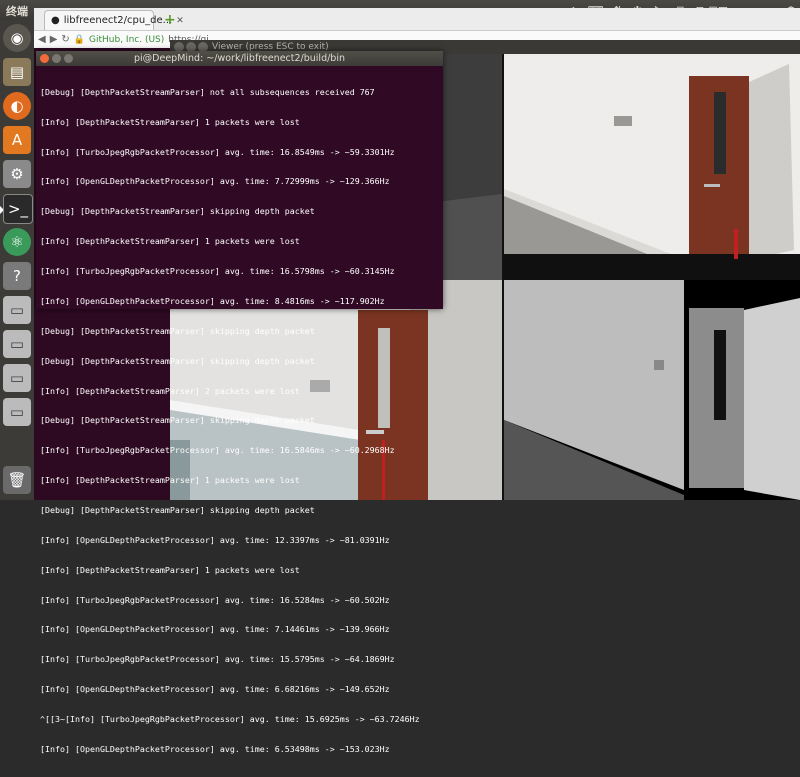  What do you see at coordinates (79, 39) in the screenshot?
I see `lock-icon: 🔒` at bounding box center [79, 39].